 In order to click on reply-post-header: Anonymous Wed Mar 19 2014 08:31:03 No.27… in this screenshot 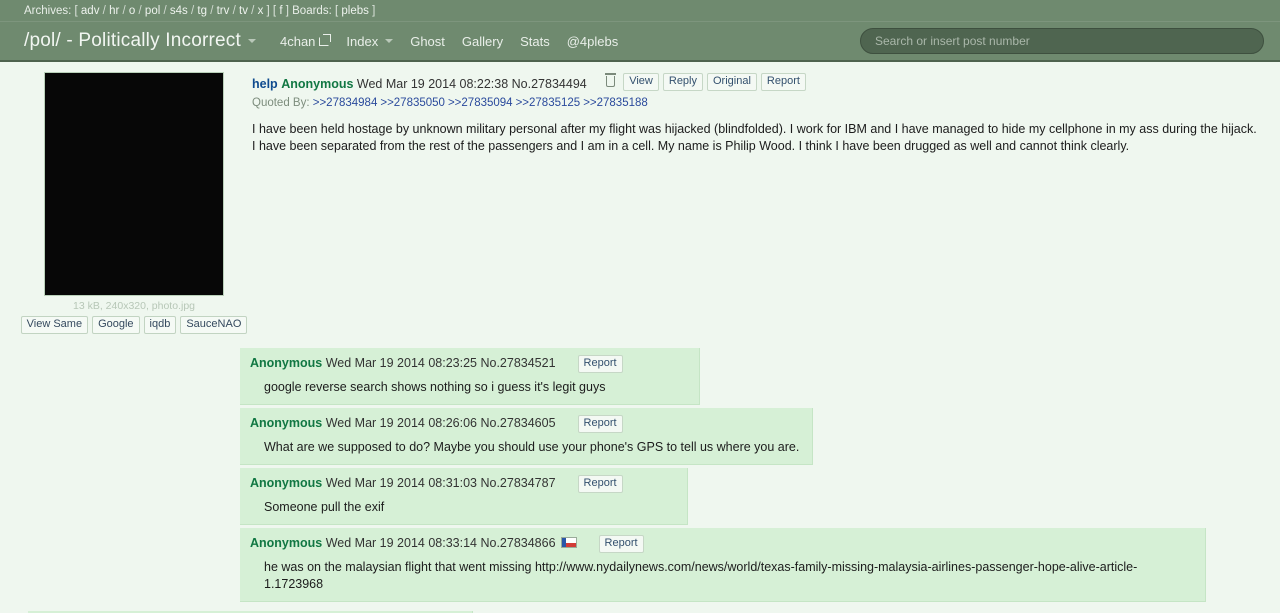, I will do `click(463, 483)`.